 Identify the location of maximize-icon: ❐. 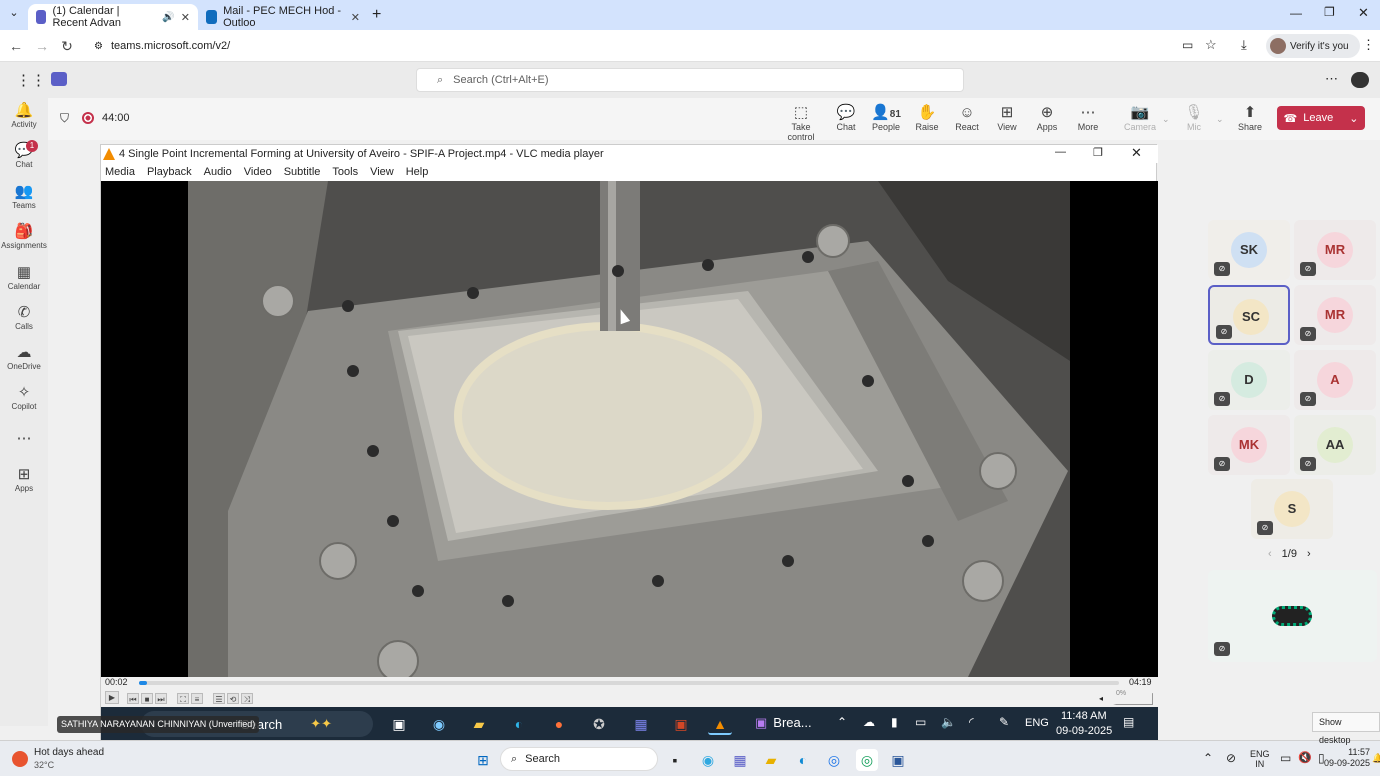
(1329, 12).